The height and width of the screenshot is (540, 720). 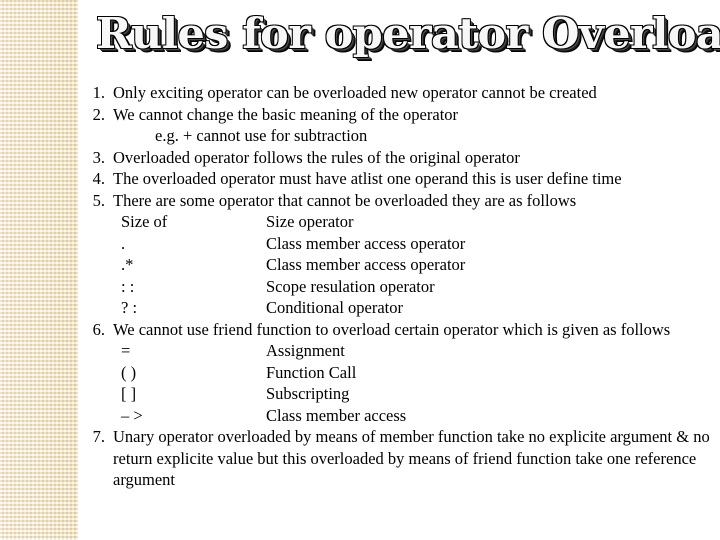 What do you see at coordinates (98, 329) in the screenshot?
I see `list-item-number: 6.` at bounding box center [98, 329].